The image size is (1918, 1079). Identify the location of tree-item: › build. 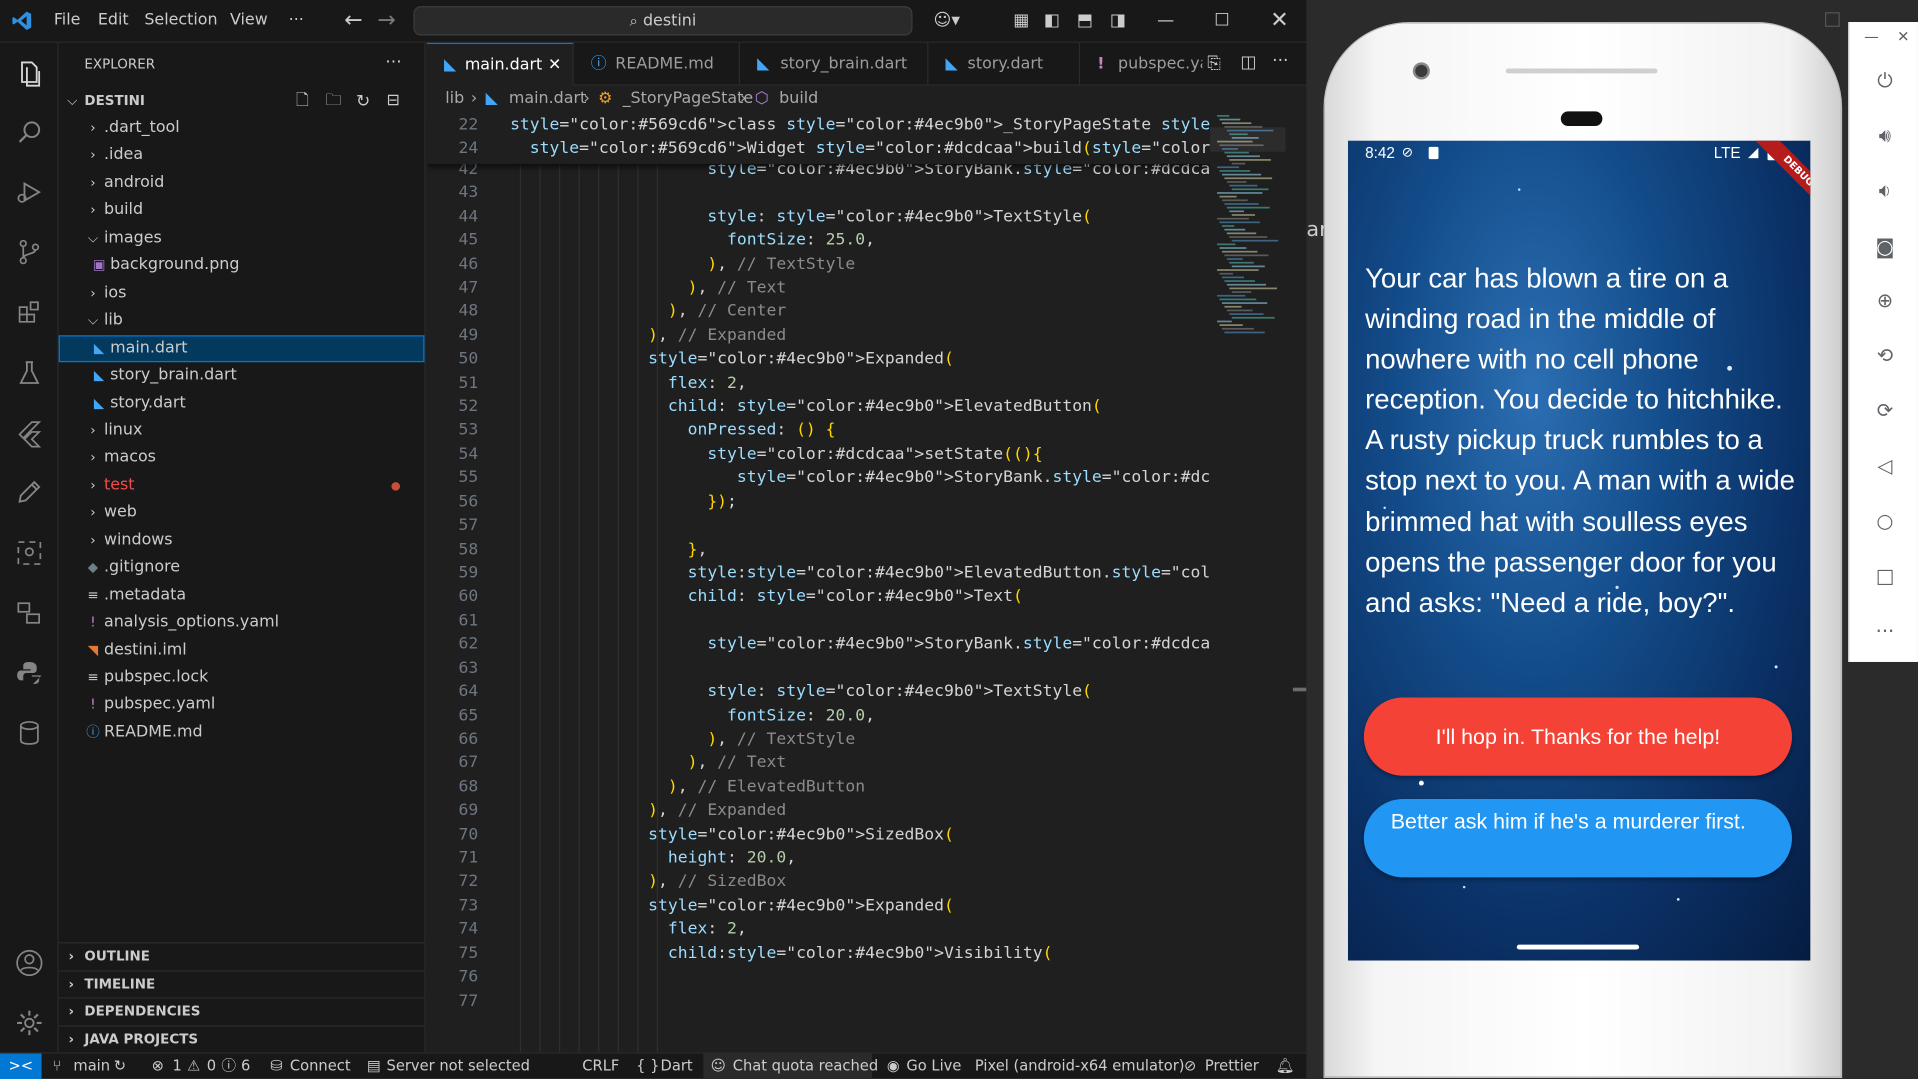
(242, 210).